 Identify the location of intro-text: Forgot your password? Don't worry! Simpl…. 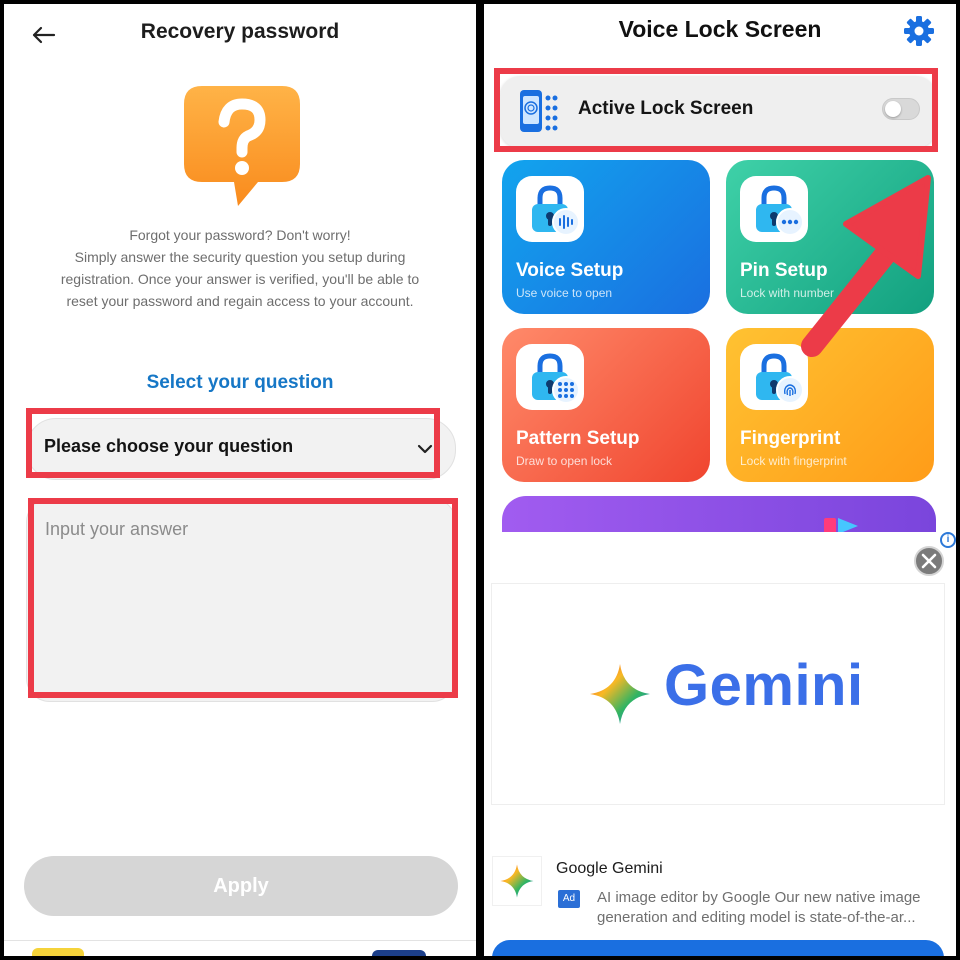
(240, 268).